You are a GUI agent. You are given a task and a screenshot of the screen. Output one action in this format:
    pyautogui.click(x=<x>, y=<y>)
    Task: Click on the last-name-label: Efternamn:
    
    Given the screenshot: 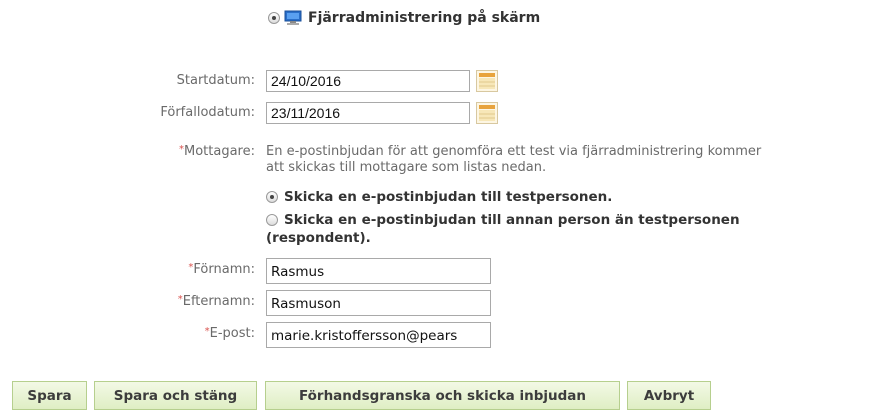 What is the action you would take?
    pyautogui.click(x=218, y=301)
    